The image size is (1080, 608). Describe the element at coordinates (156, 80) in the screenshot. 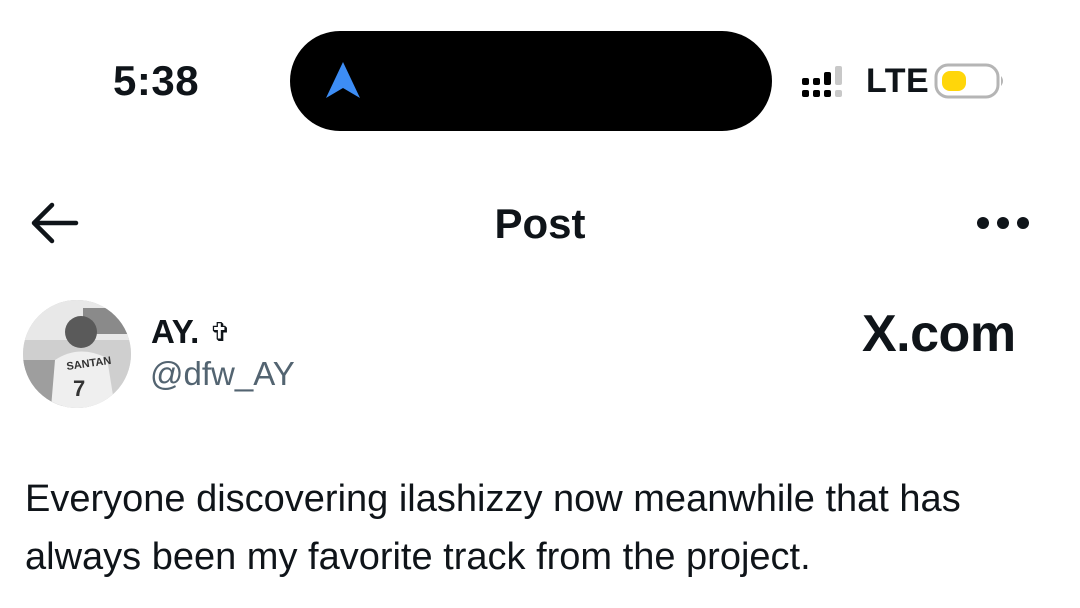

I see `status-time: 5:38` at that location.